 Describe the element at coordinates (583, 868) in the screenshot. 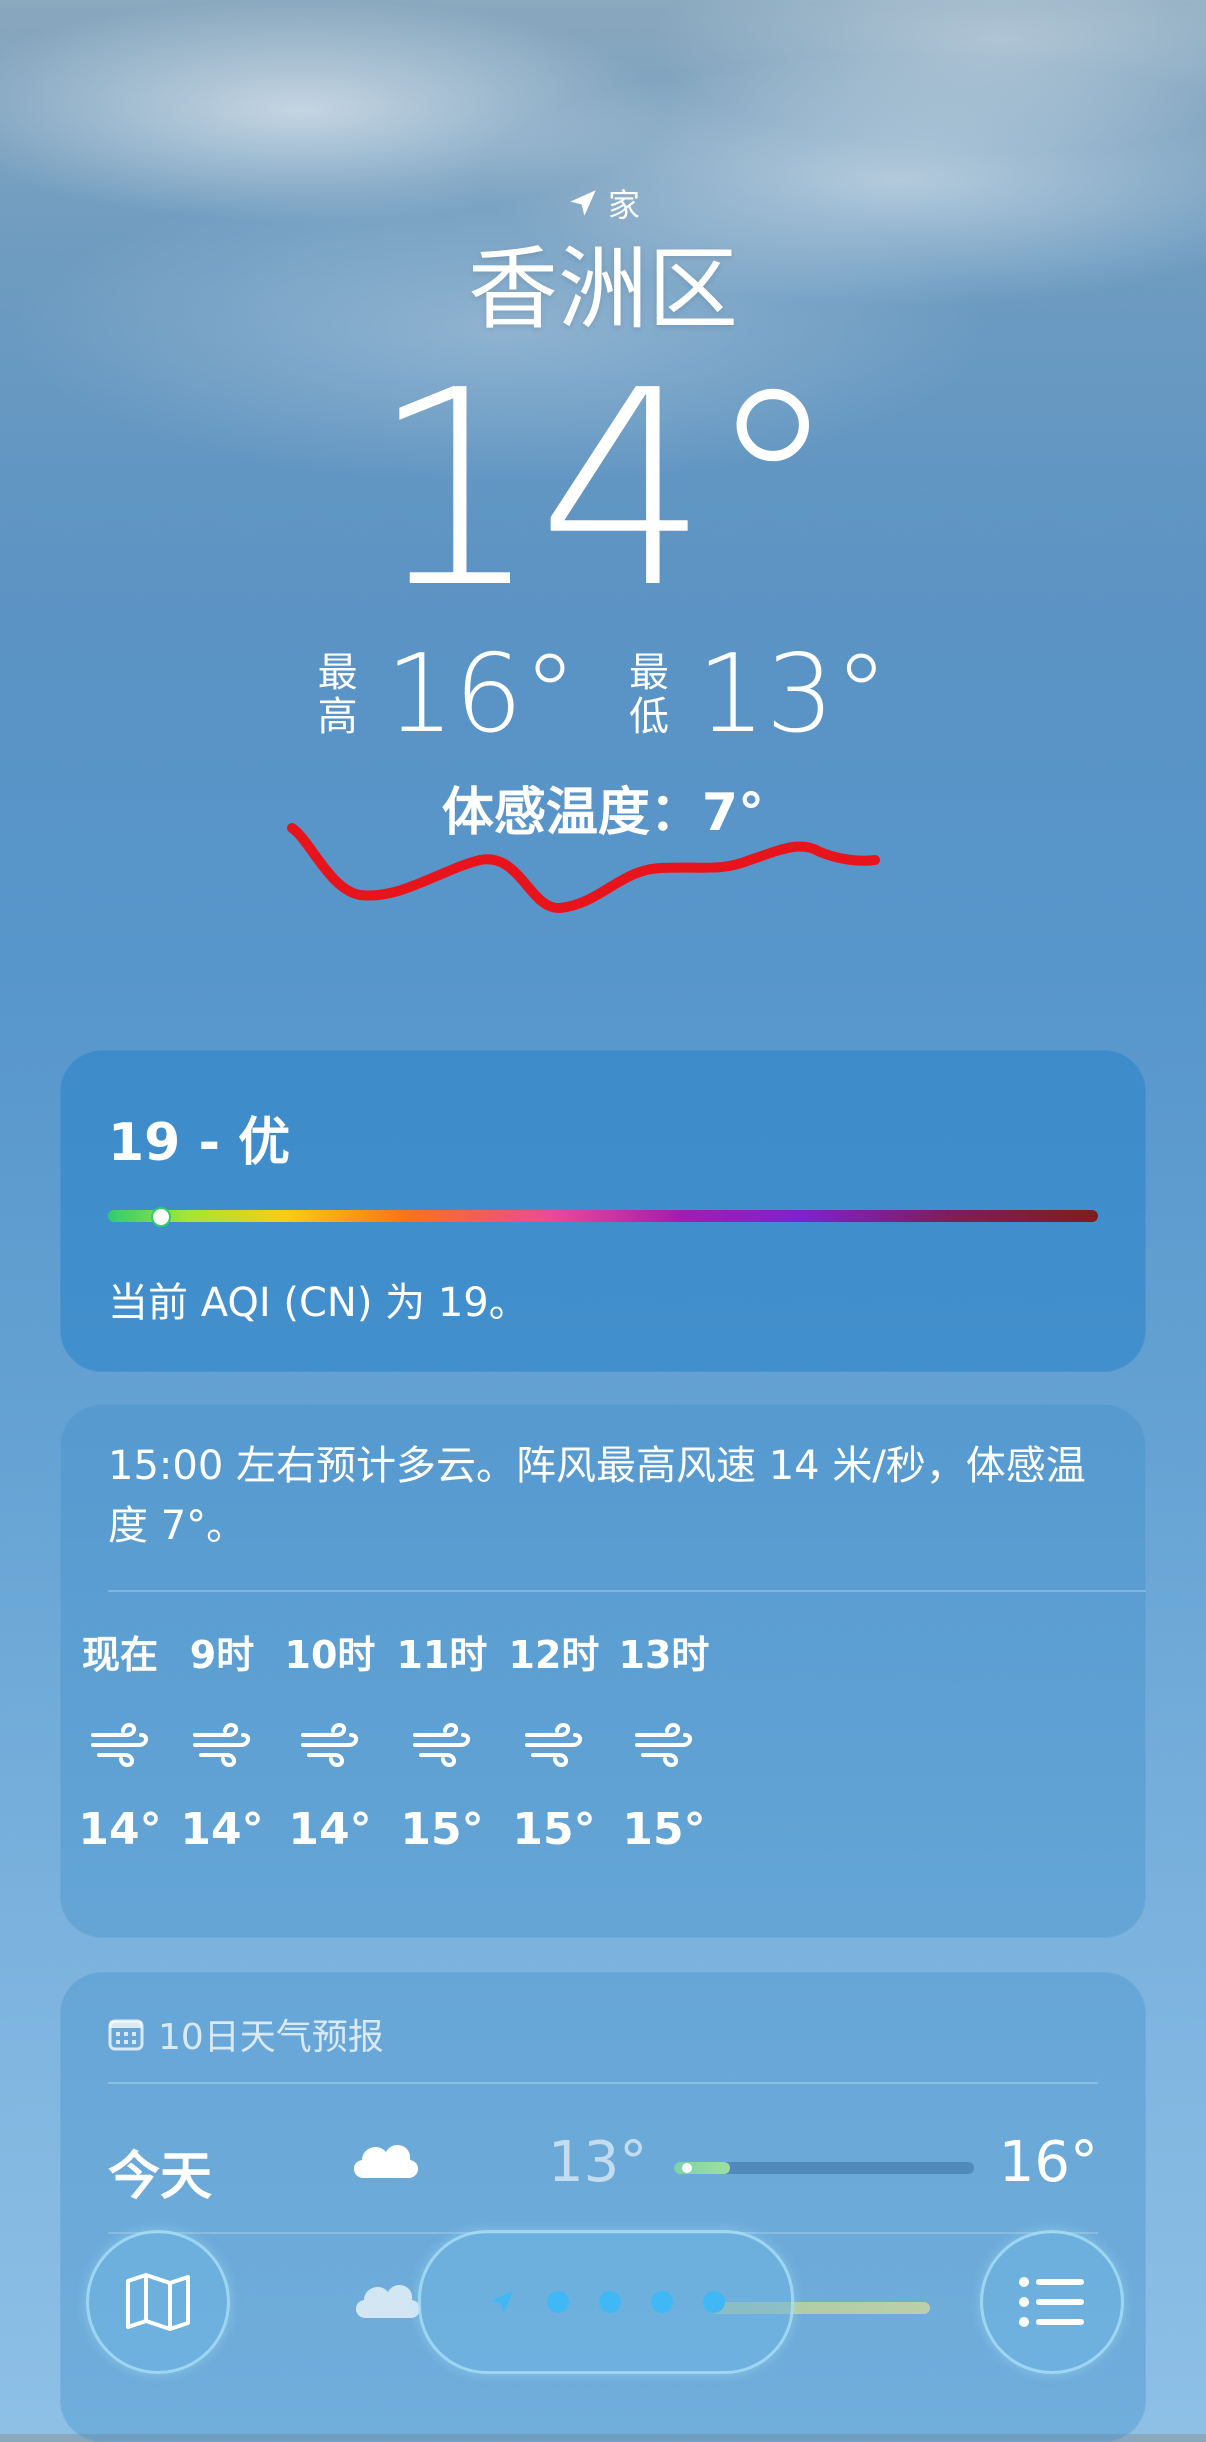

I see `red-underline-annotation` at that location.